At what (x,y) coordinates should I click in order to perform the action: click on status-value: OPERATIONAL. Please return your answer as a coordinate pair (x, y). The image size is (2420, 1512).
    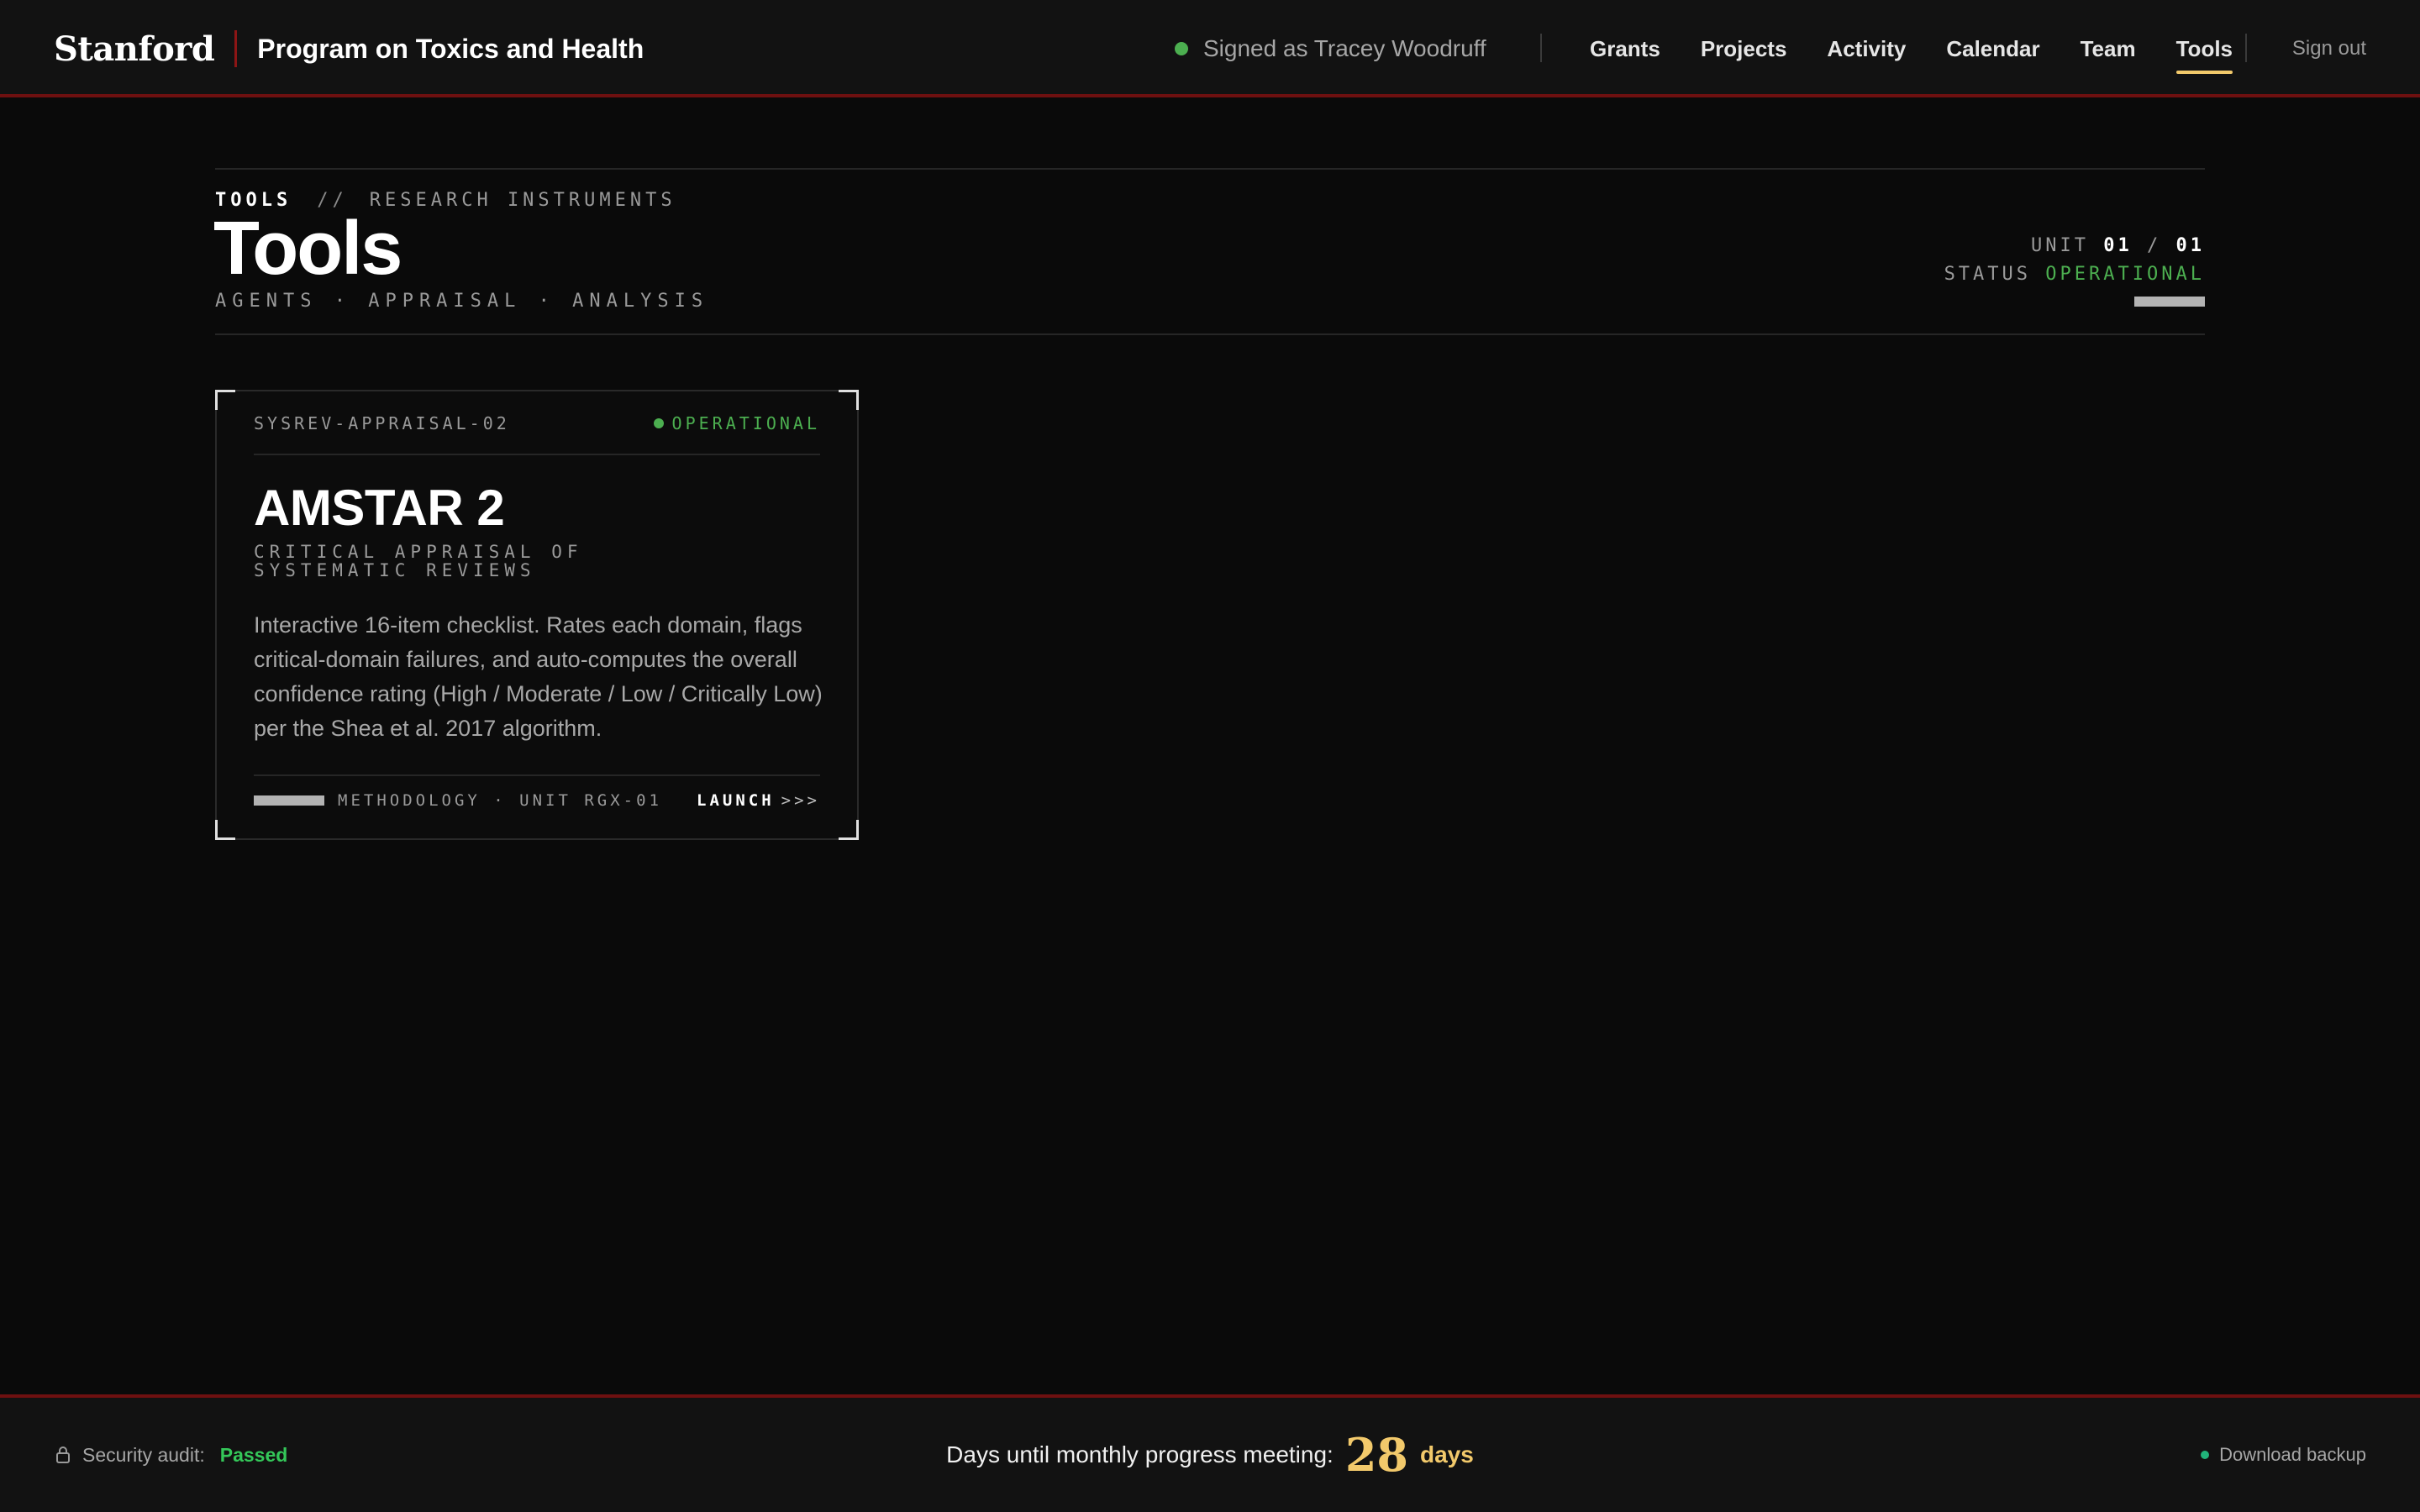
    Looking at the image, I should click on (2125, 274).